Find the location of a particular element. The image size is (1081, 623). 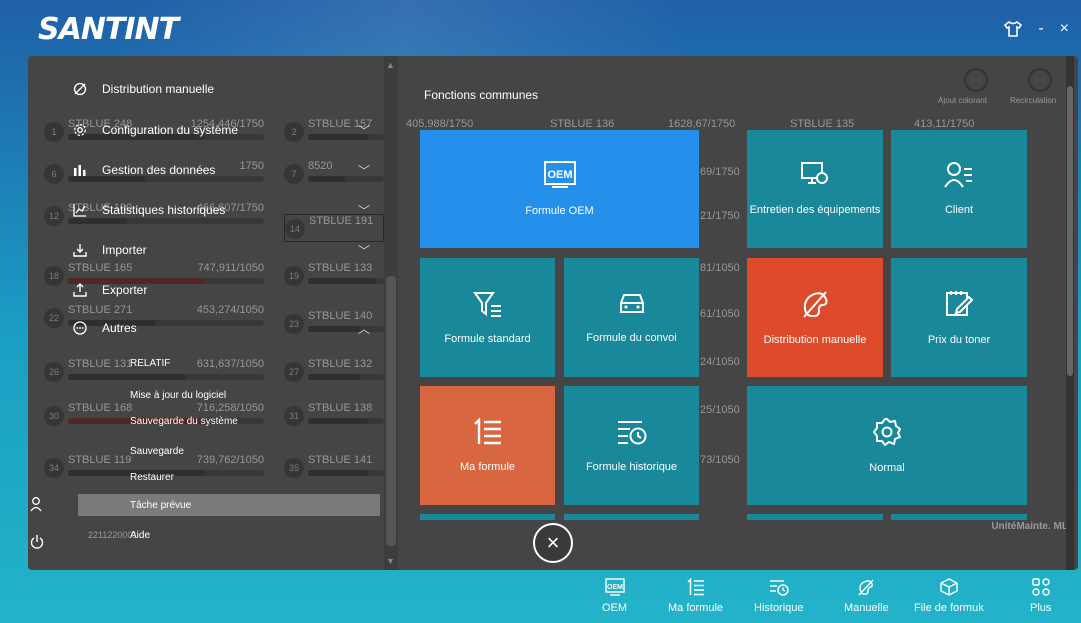

menu-item-export: Exporter is located at coordinates (109, 290).